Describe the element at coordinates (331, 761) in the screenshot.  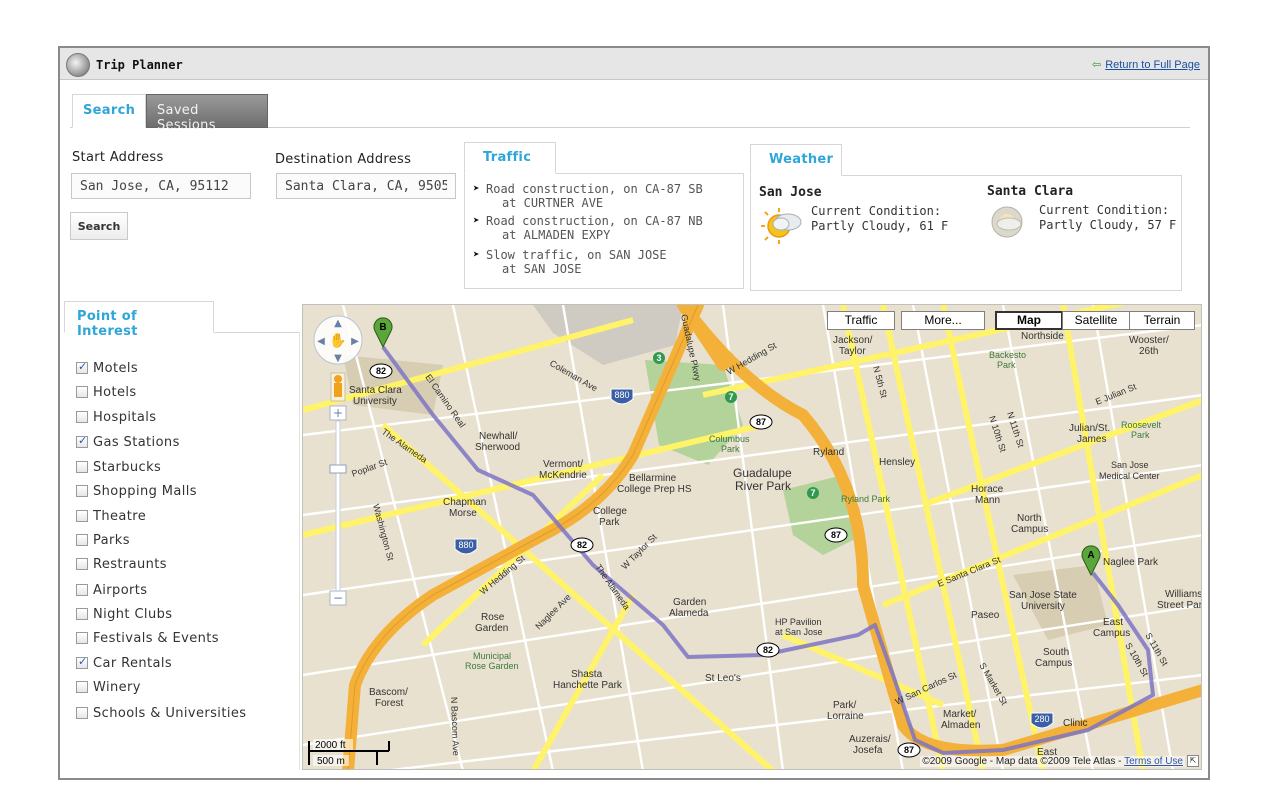
I see `svg-text: 500 m` at that location.